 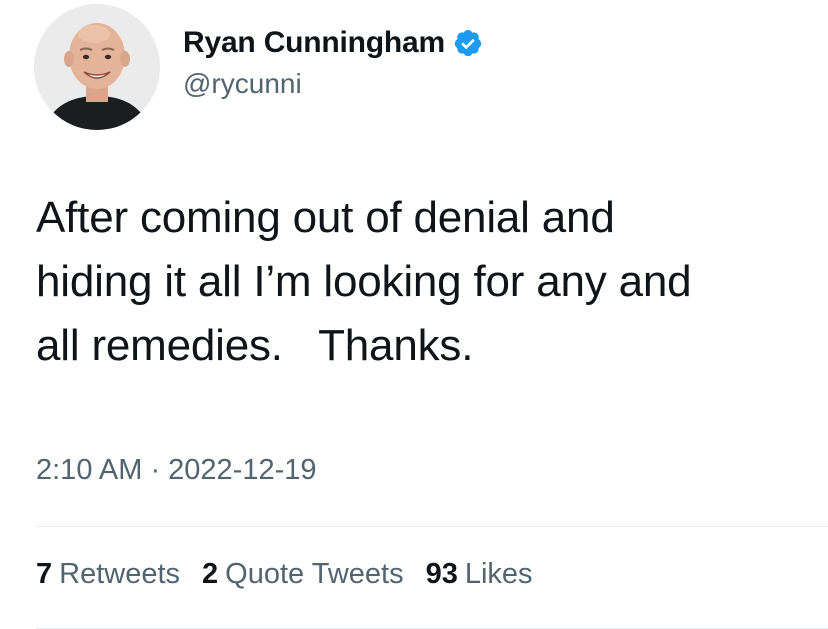 I want to click on likes-count: 93, so click(x=441, y=574).